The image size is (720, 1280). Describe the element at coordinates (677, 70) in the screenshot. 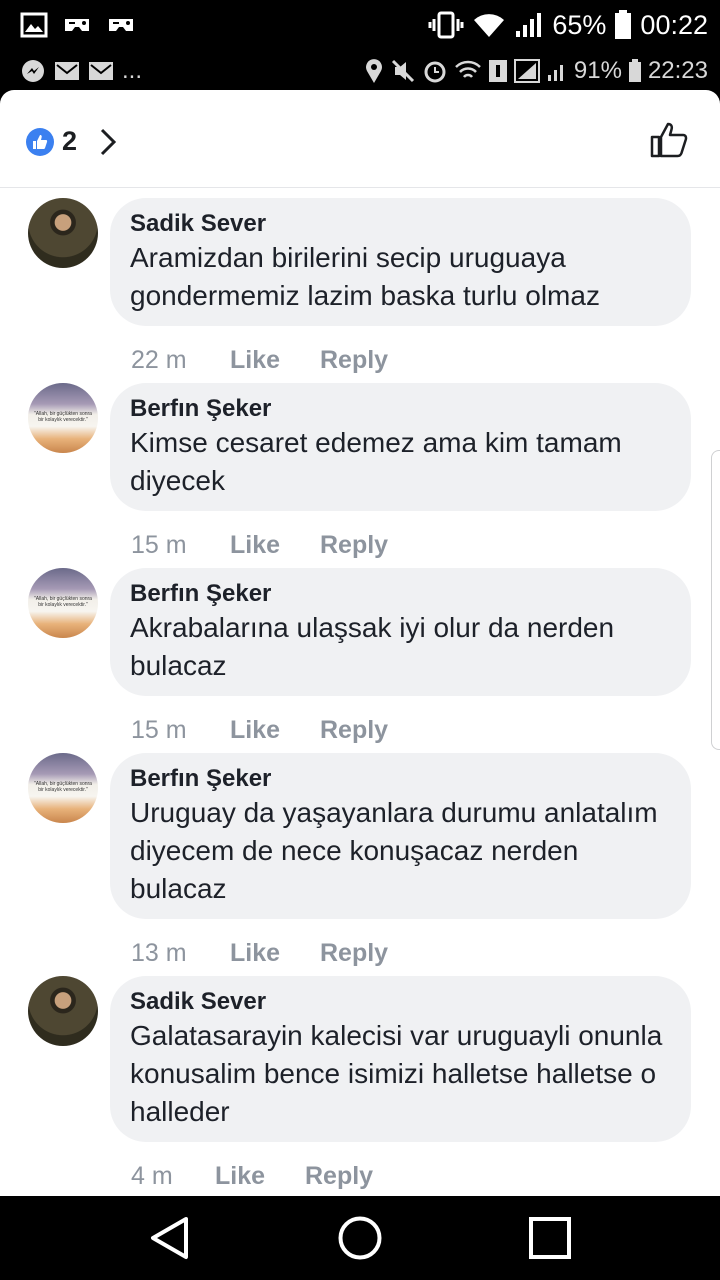

I see `clock: 22:23` at that location.